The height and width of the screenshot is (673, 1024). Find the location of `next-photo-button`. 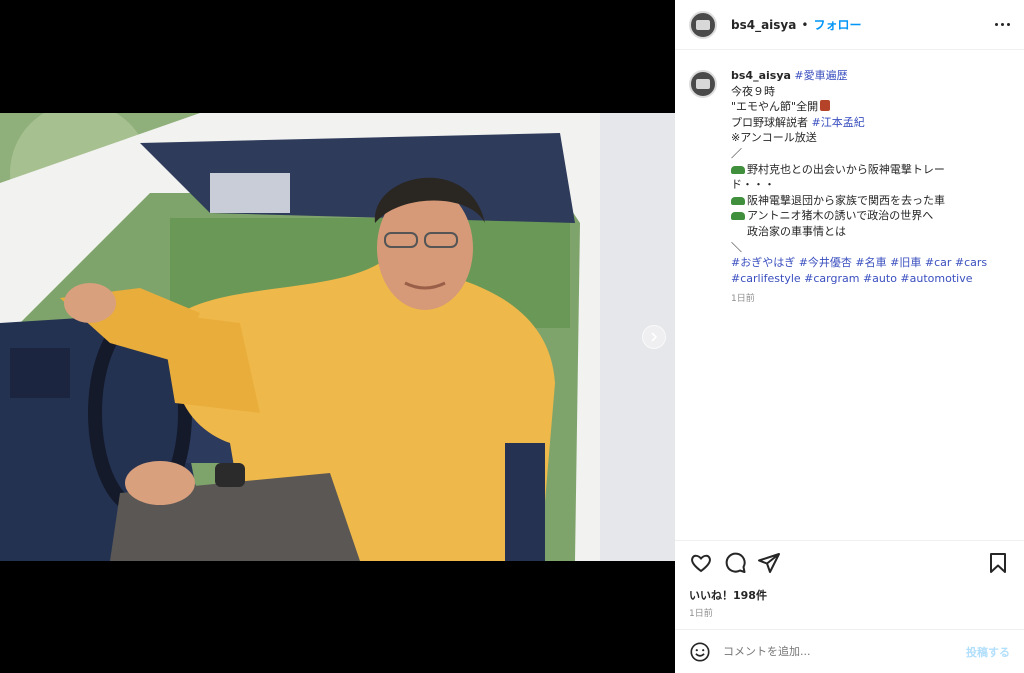

next-photo-button is located at coordinates (654, 337).